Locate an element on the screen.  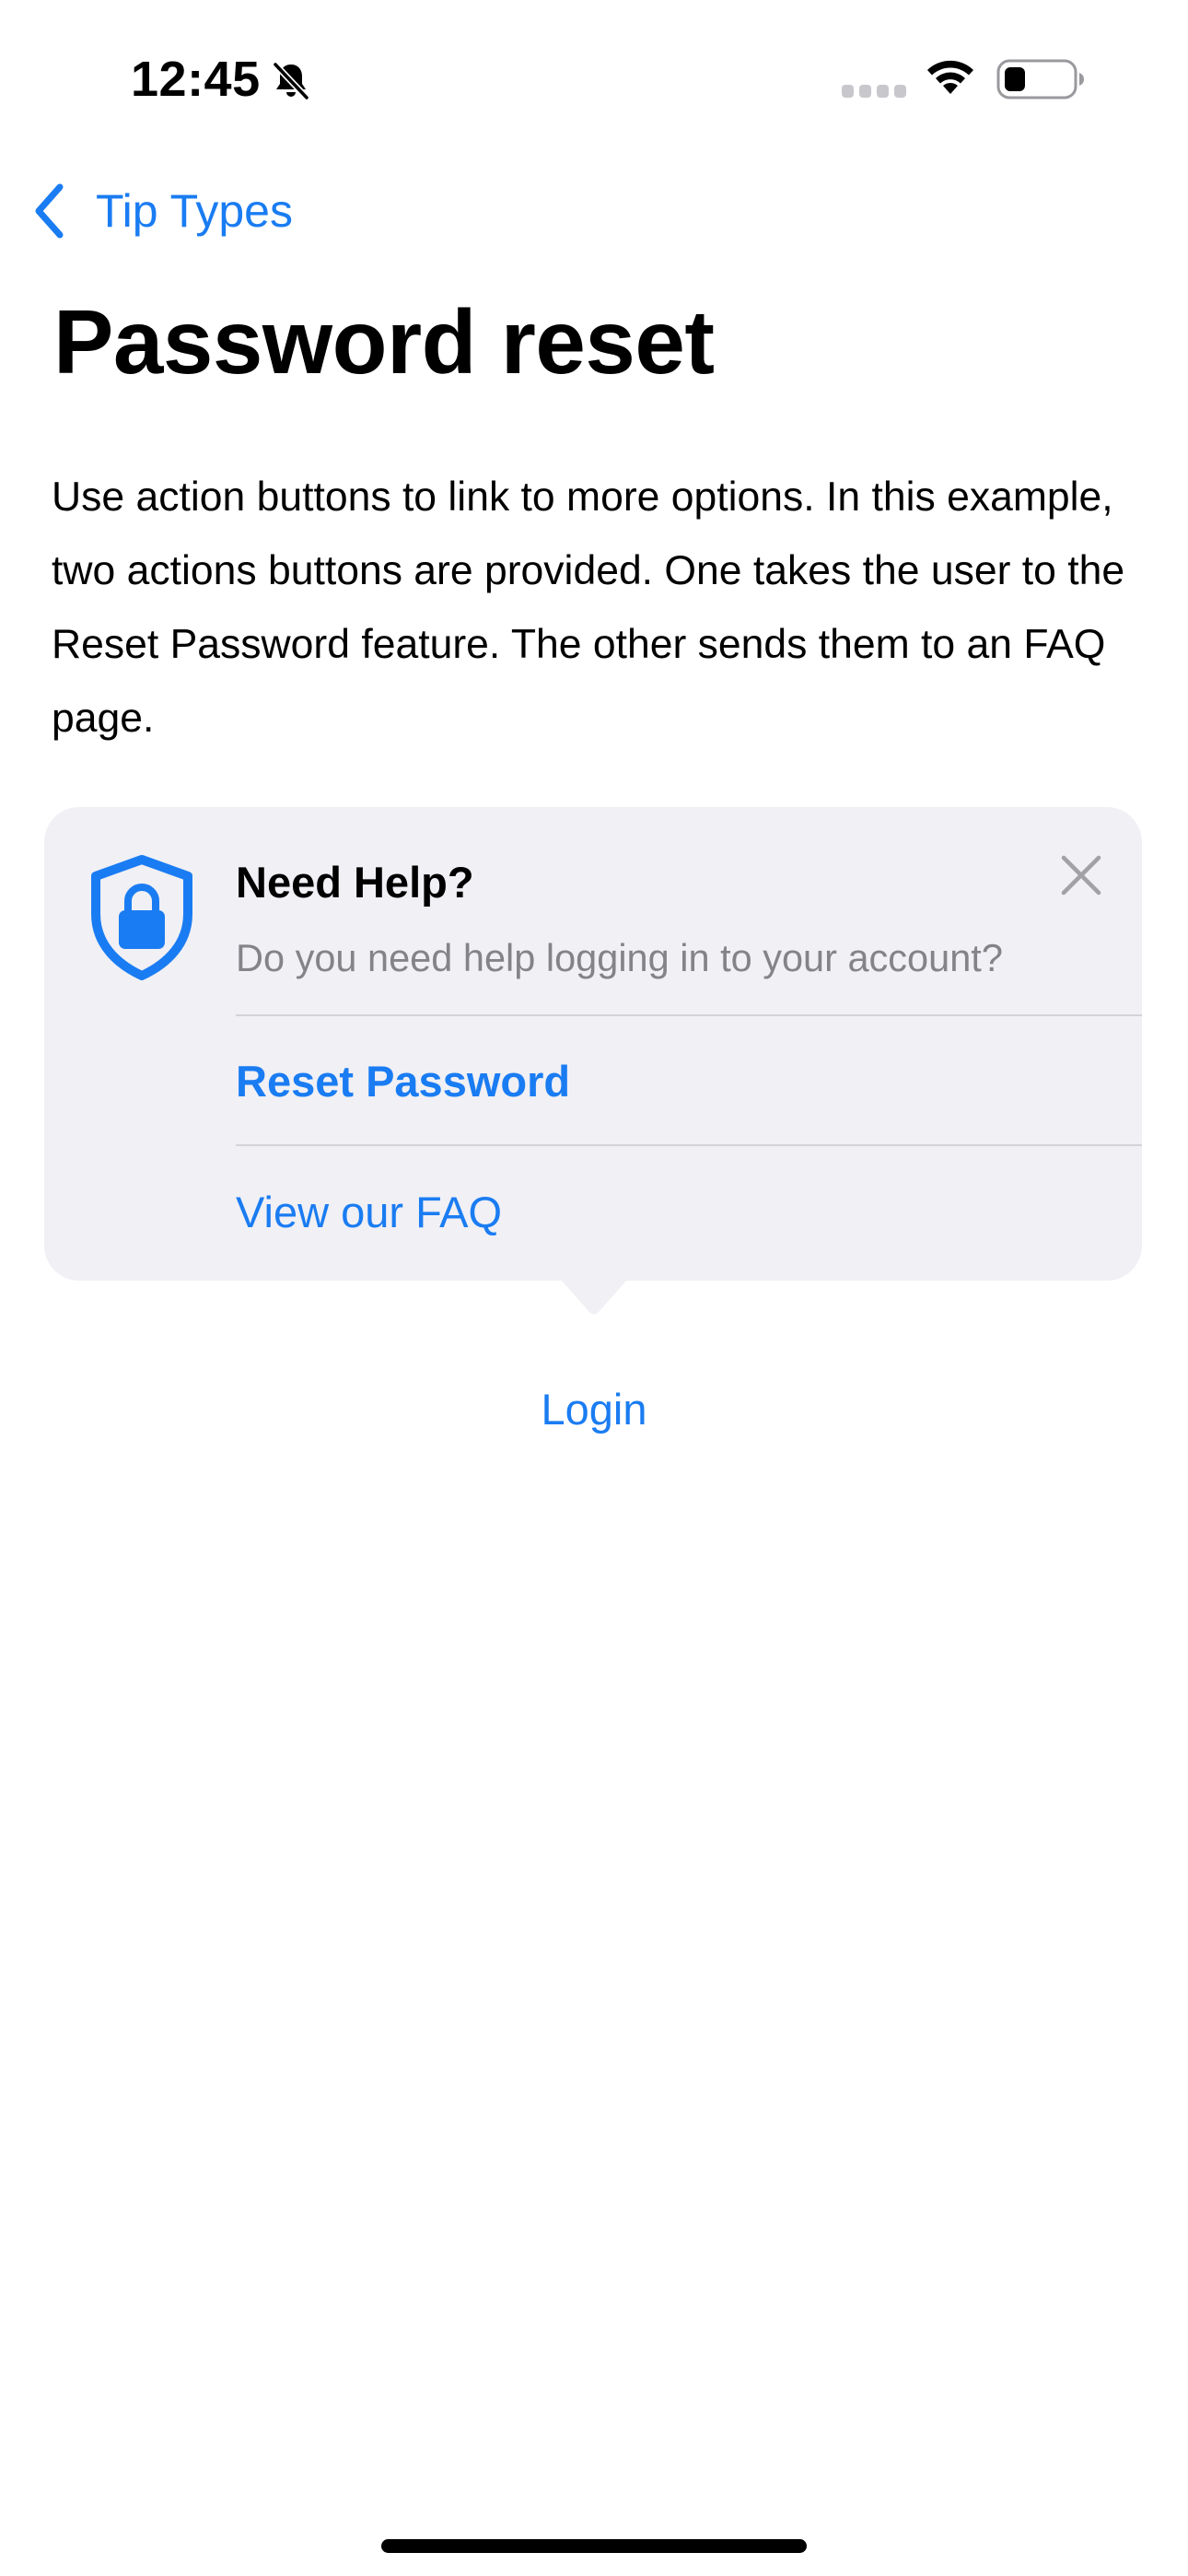
page-title: Password reset is located at coordinates (384, 341).